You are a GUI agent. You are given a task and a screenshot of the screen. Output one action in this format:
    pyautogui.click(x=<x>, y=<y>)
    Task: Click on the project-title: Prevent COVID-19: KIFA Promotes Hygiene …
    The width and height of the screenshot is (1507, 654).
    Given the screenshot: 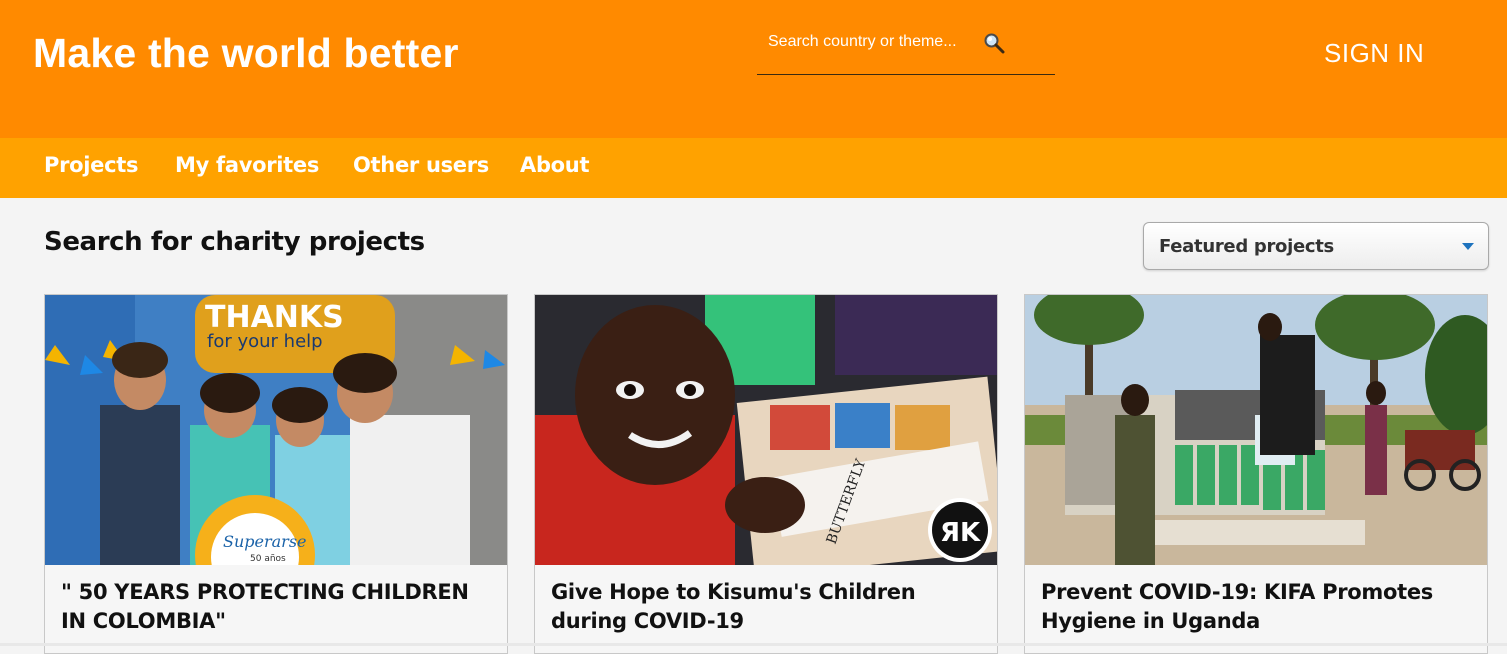 What is the action you would take?
    pyautogui.click(x=1256, y=607)
    